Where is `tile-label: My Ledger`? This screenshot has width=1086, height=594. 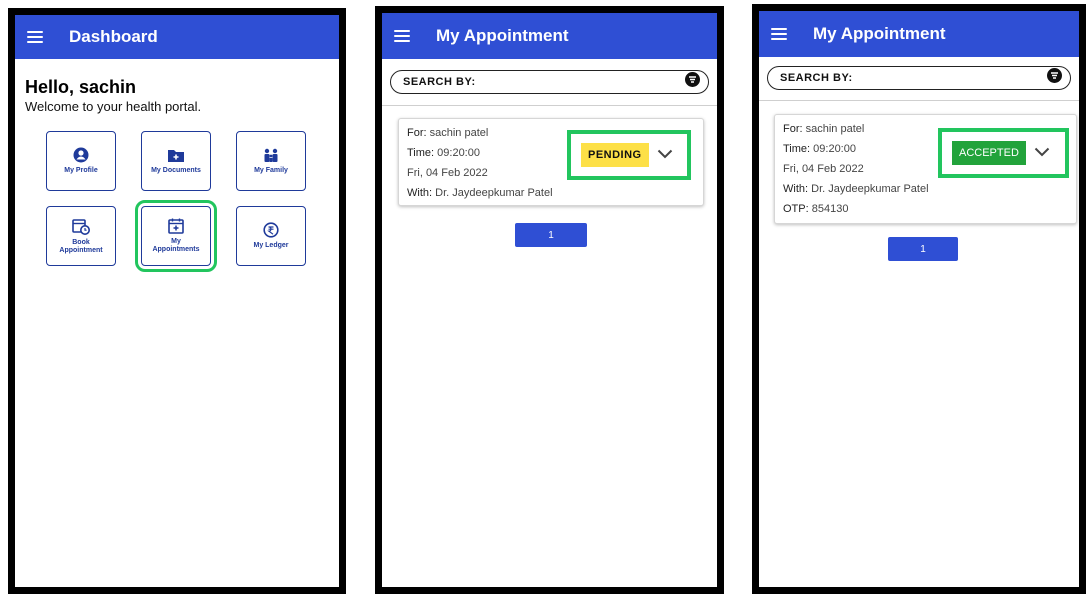 tile-label: My Ledger is located at coordinates (271, 245).